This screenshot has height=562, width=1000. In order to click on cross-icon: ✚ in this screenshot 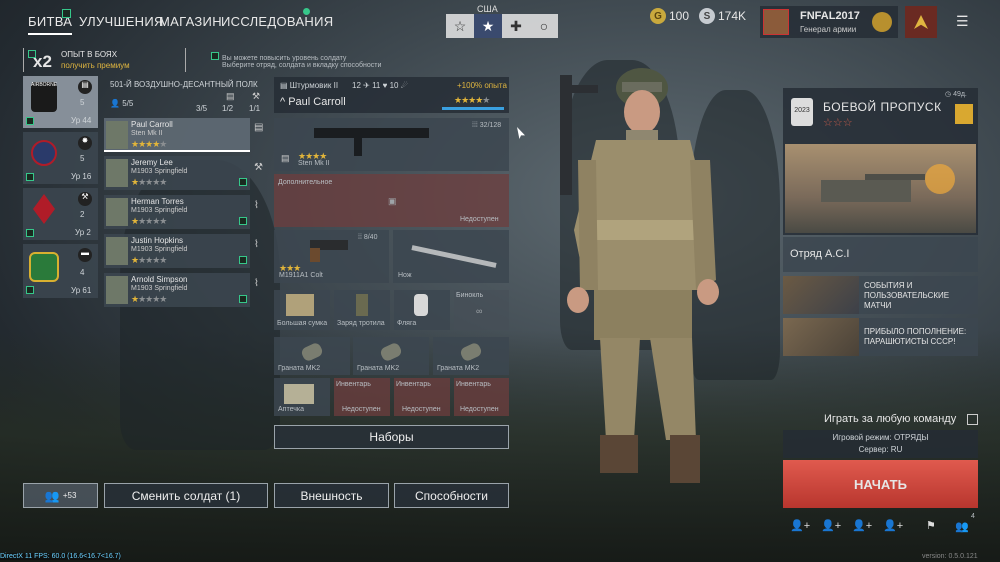, I will do `click(516, 26)`.